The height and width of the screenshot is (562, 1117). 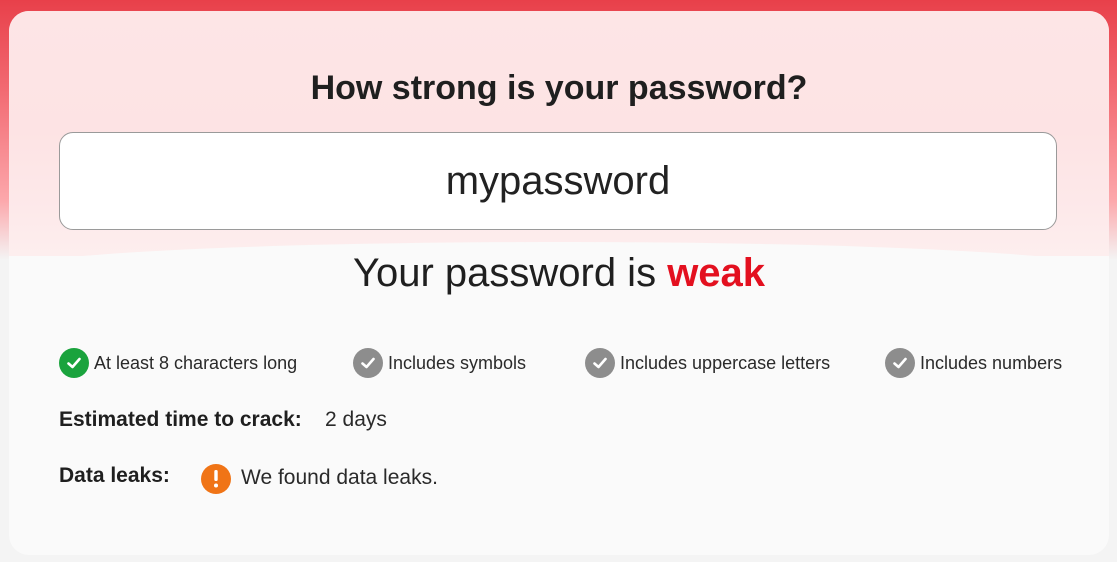 I want to click on warning-icon, so click(x=216, y=479).